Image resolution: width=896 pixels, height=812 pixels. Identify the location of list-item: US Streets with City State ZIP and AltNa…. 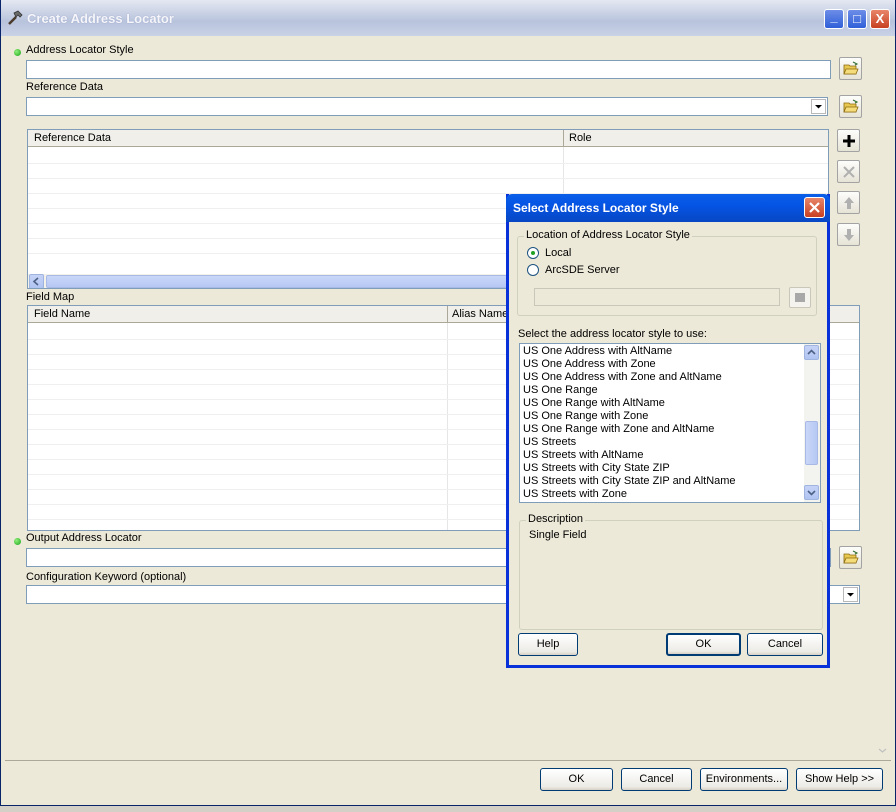
(629, 481).